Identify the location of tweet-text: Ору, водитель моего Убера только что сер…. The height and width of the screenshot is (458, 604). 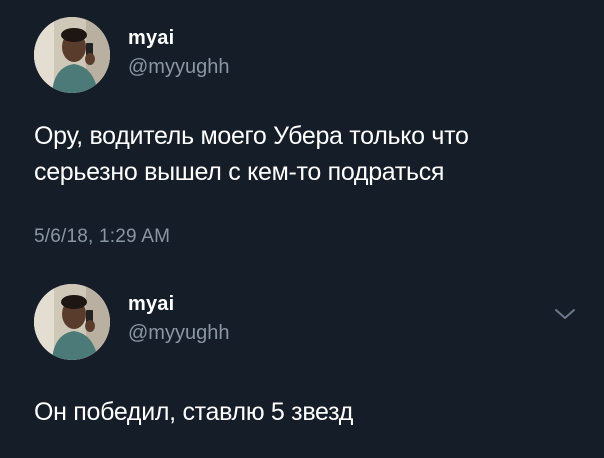
(251, 154).